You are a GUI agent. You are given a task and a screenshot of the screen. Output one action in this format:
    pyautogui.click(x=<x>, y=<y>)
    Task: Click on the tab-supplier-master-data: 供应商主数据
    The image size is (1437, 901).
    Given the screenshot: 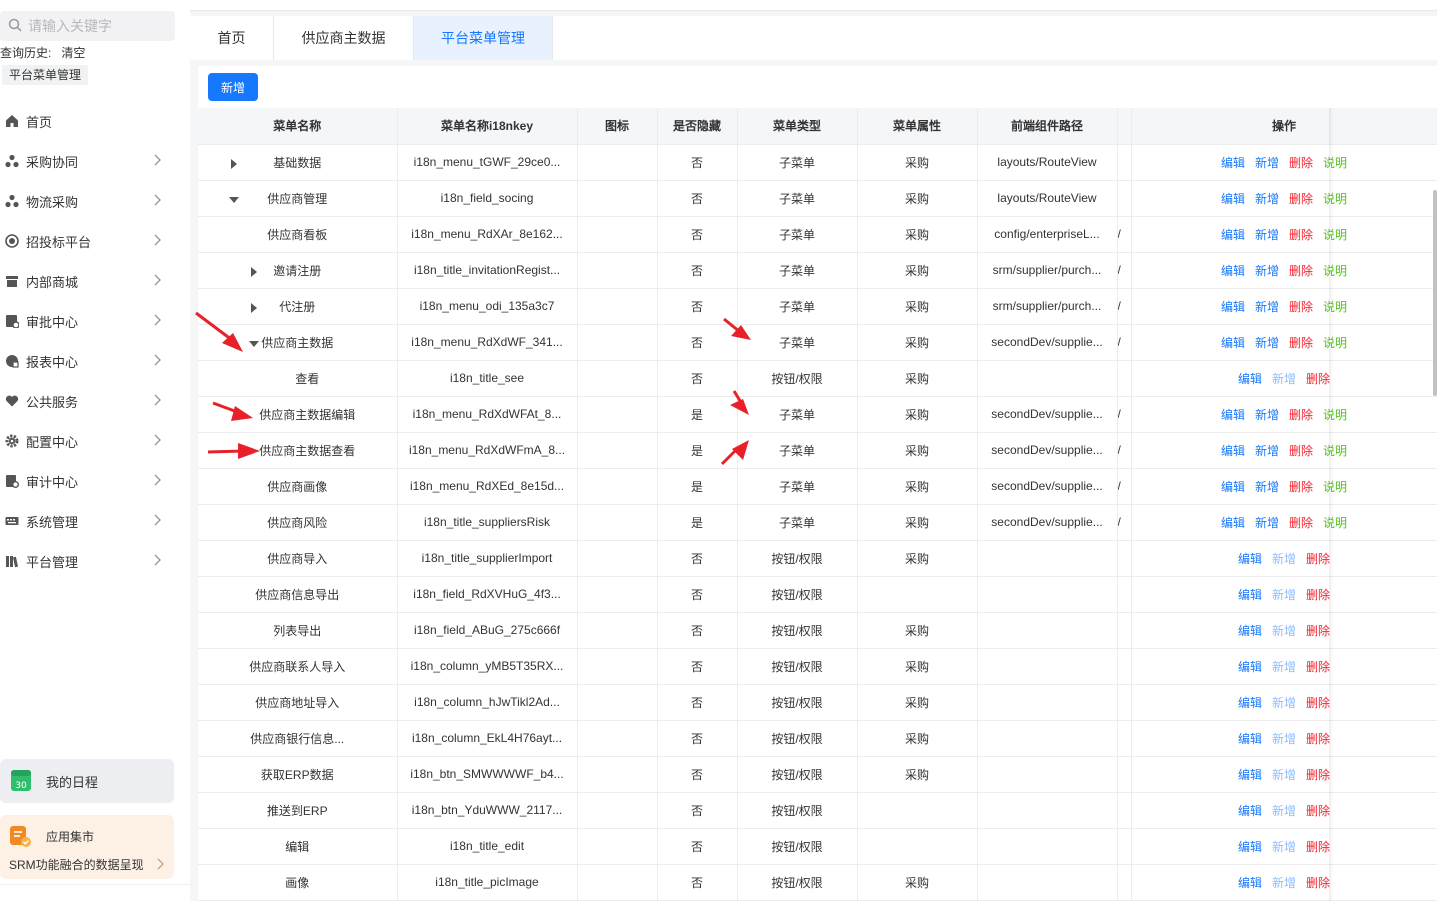 What is the action you would take?
    pyautogui.click(x=344, y=38)
    